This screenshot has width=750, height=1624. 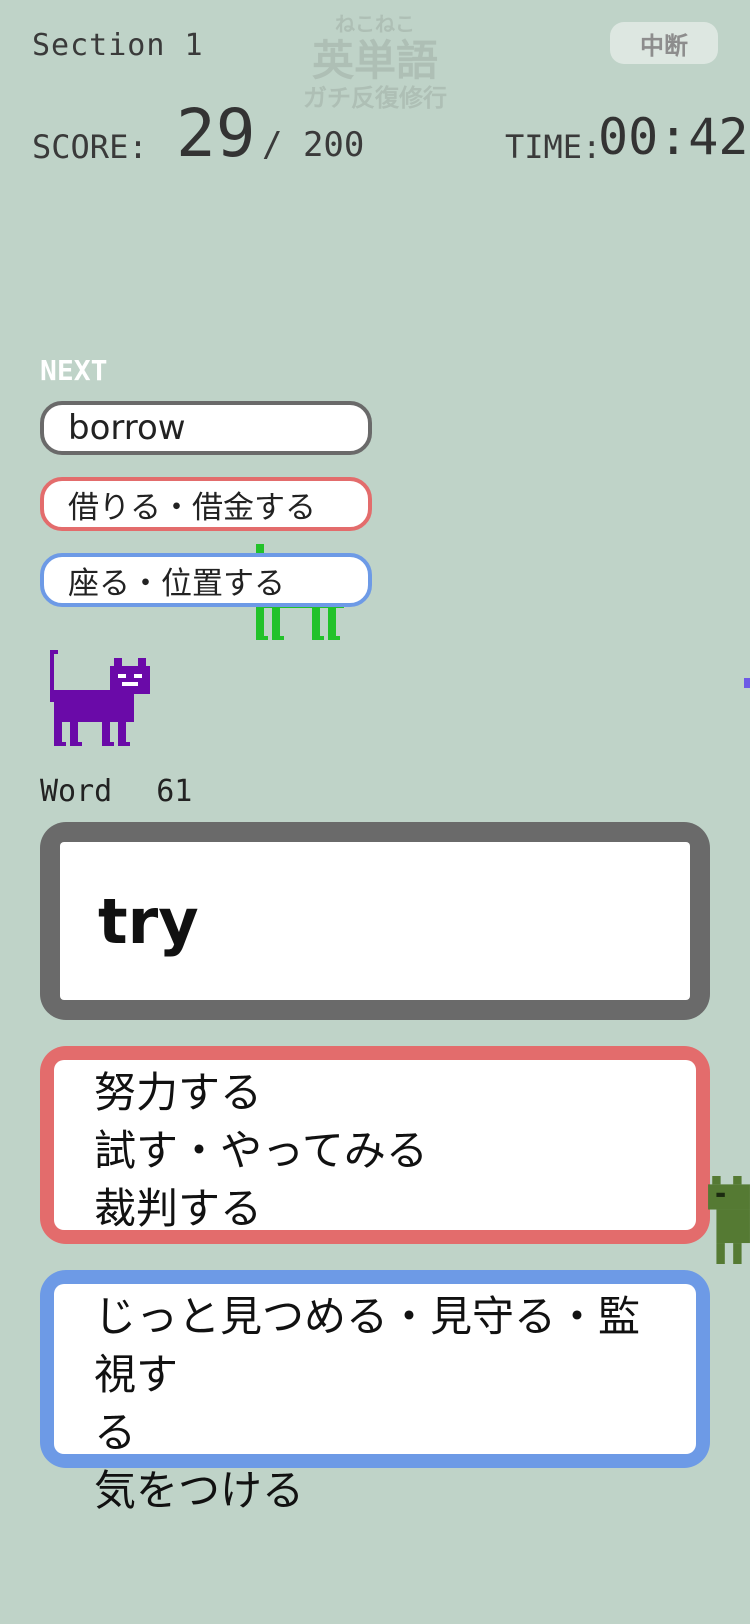 I want to click on word-card: try, so click(x=375, y=921).